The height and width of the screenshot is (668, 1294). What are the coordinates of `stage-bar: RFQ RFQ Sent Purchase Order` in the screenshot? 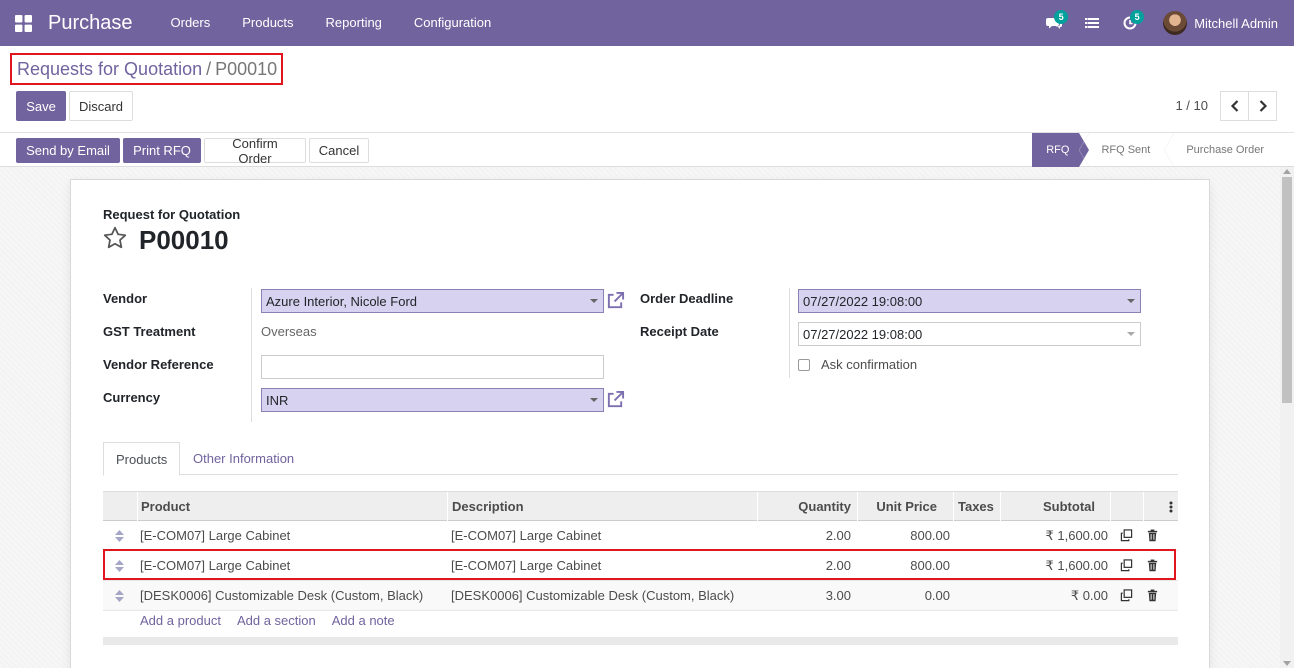 It's located at (1155, 150).